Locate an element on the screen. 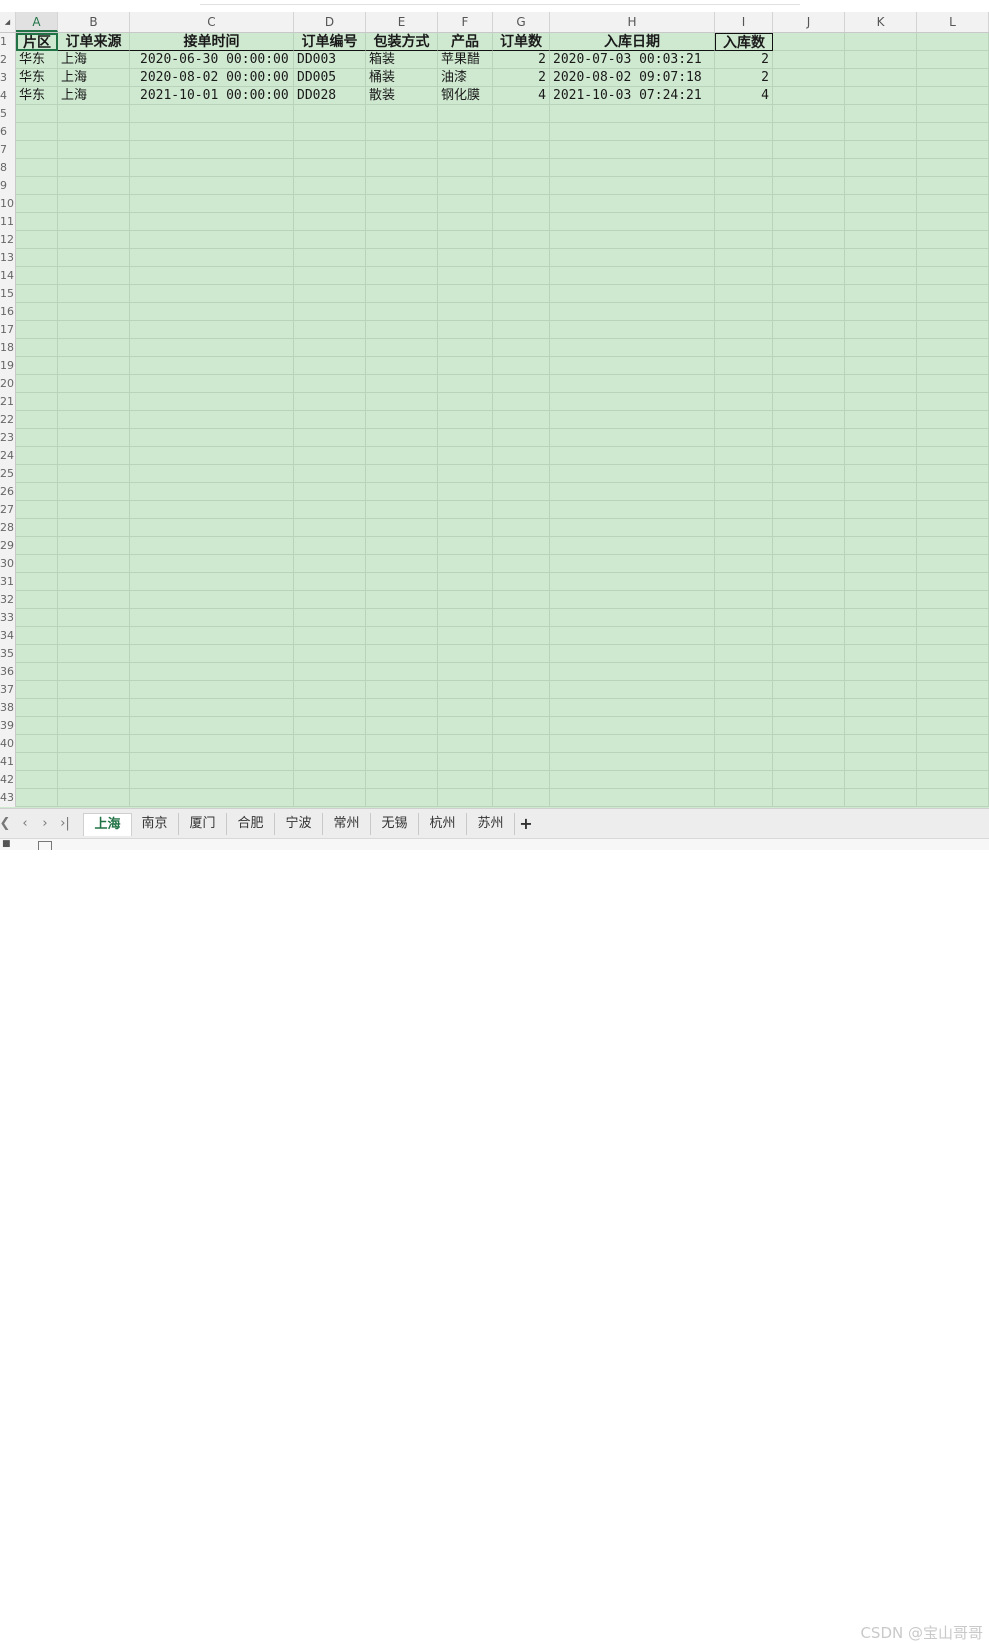  data-cell: 2021-10-03 07:24:21 is located at coordinates (632, 96).